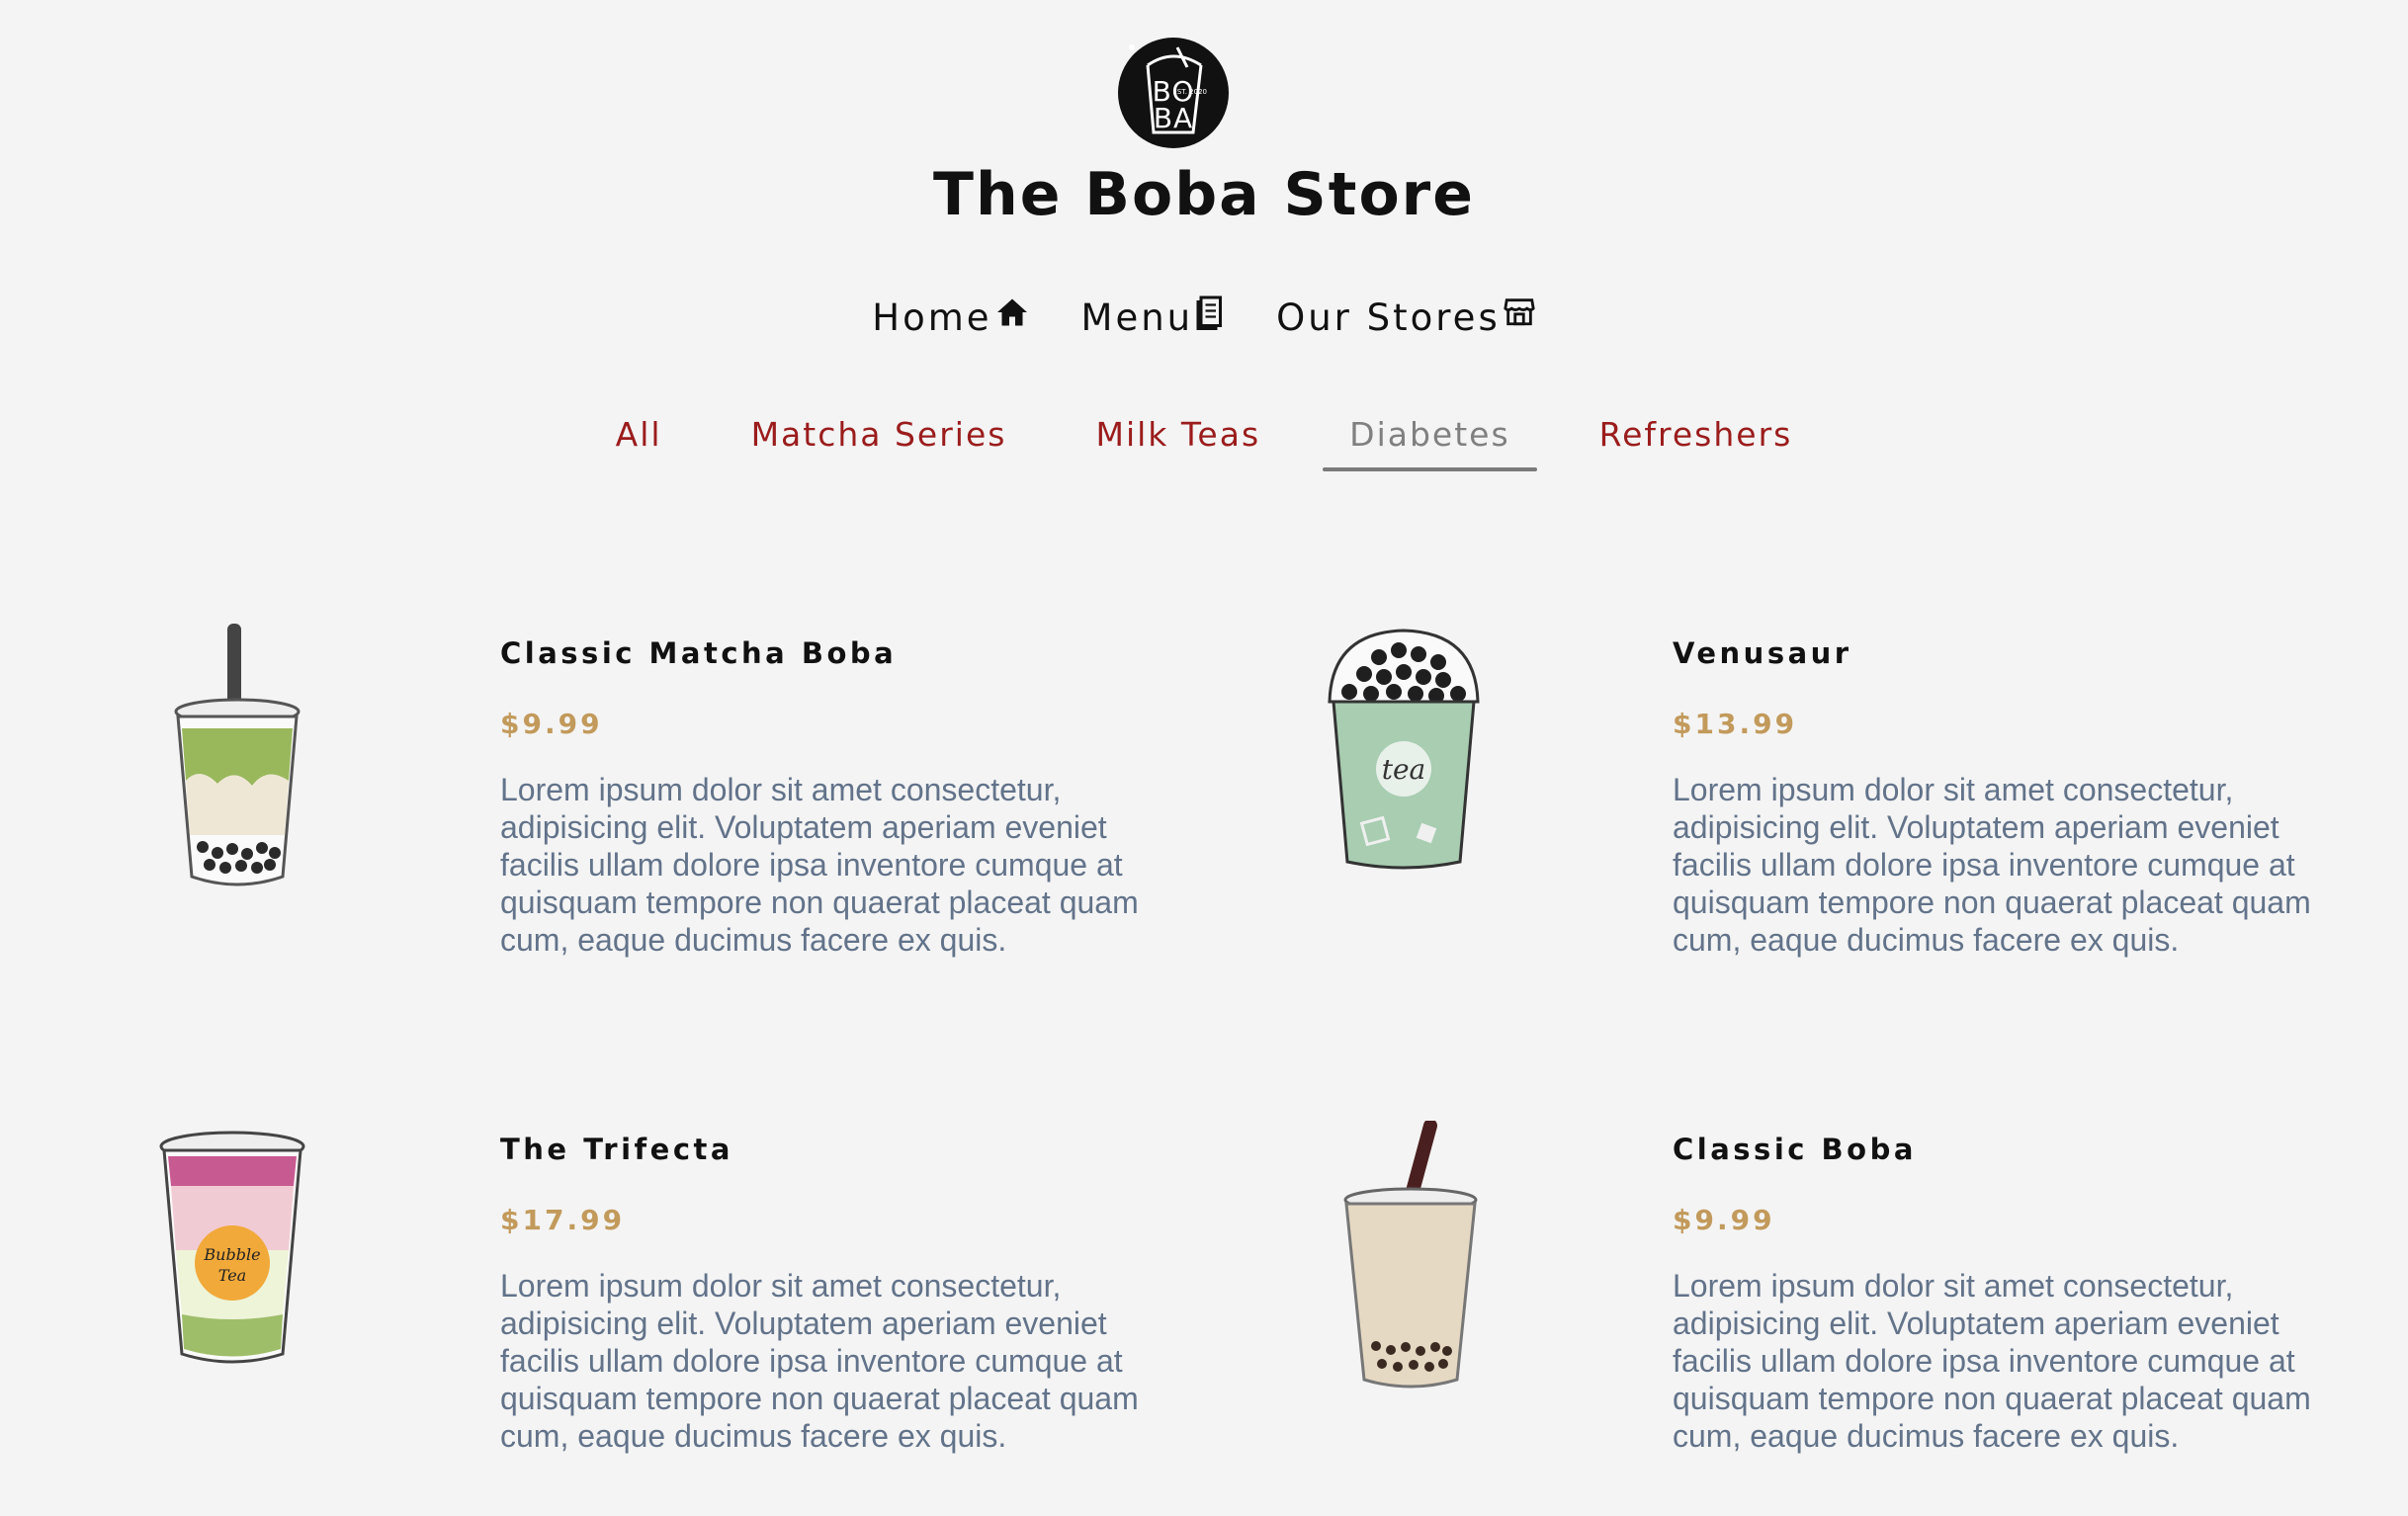 Image resolution: width=2408 pixels, height=1516 pixels. Describe the element at coordinates (1696, 443) in the screenshot. I see `tab-refreshers: Refreshers` at that location.